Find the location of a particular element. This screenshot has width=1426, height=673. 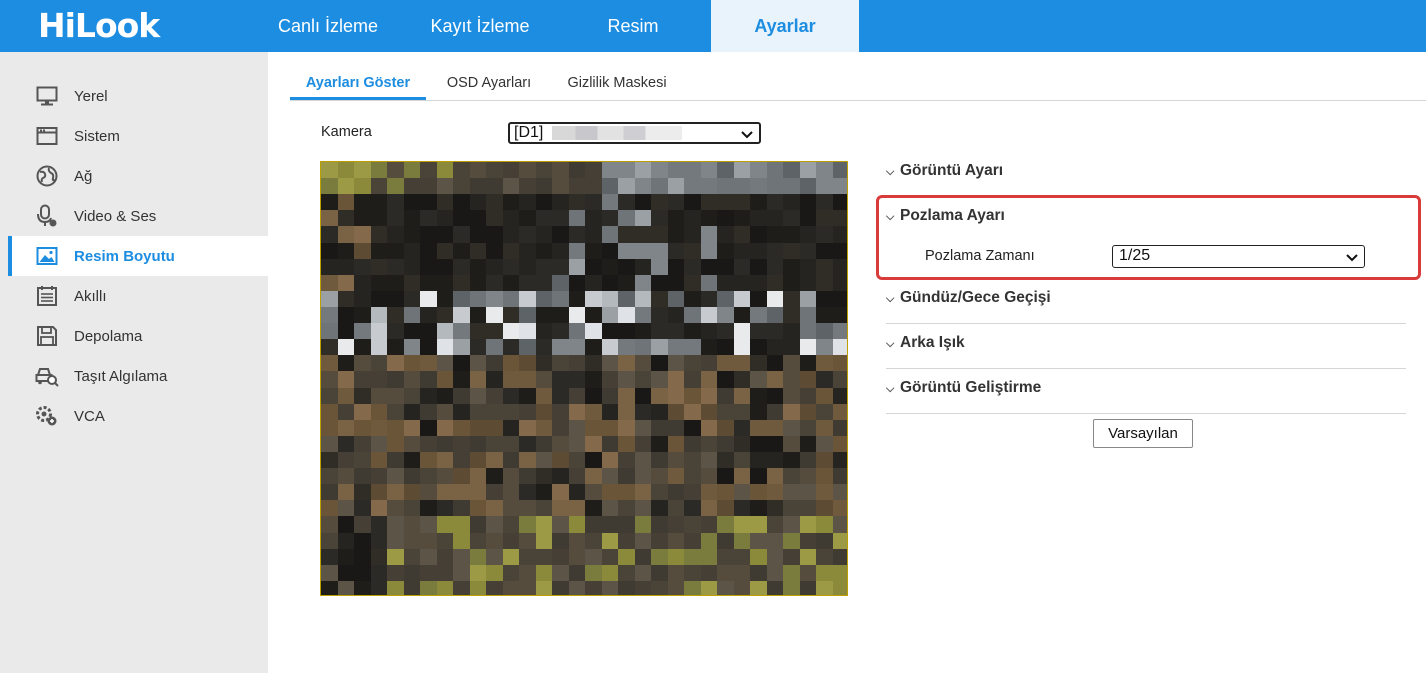

sidebar-item-system: Sistem is located at coordinates (139, 136).